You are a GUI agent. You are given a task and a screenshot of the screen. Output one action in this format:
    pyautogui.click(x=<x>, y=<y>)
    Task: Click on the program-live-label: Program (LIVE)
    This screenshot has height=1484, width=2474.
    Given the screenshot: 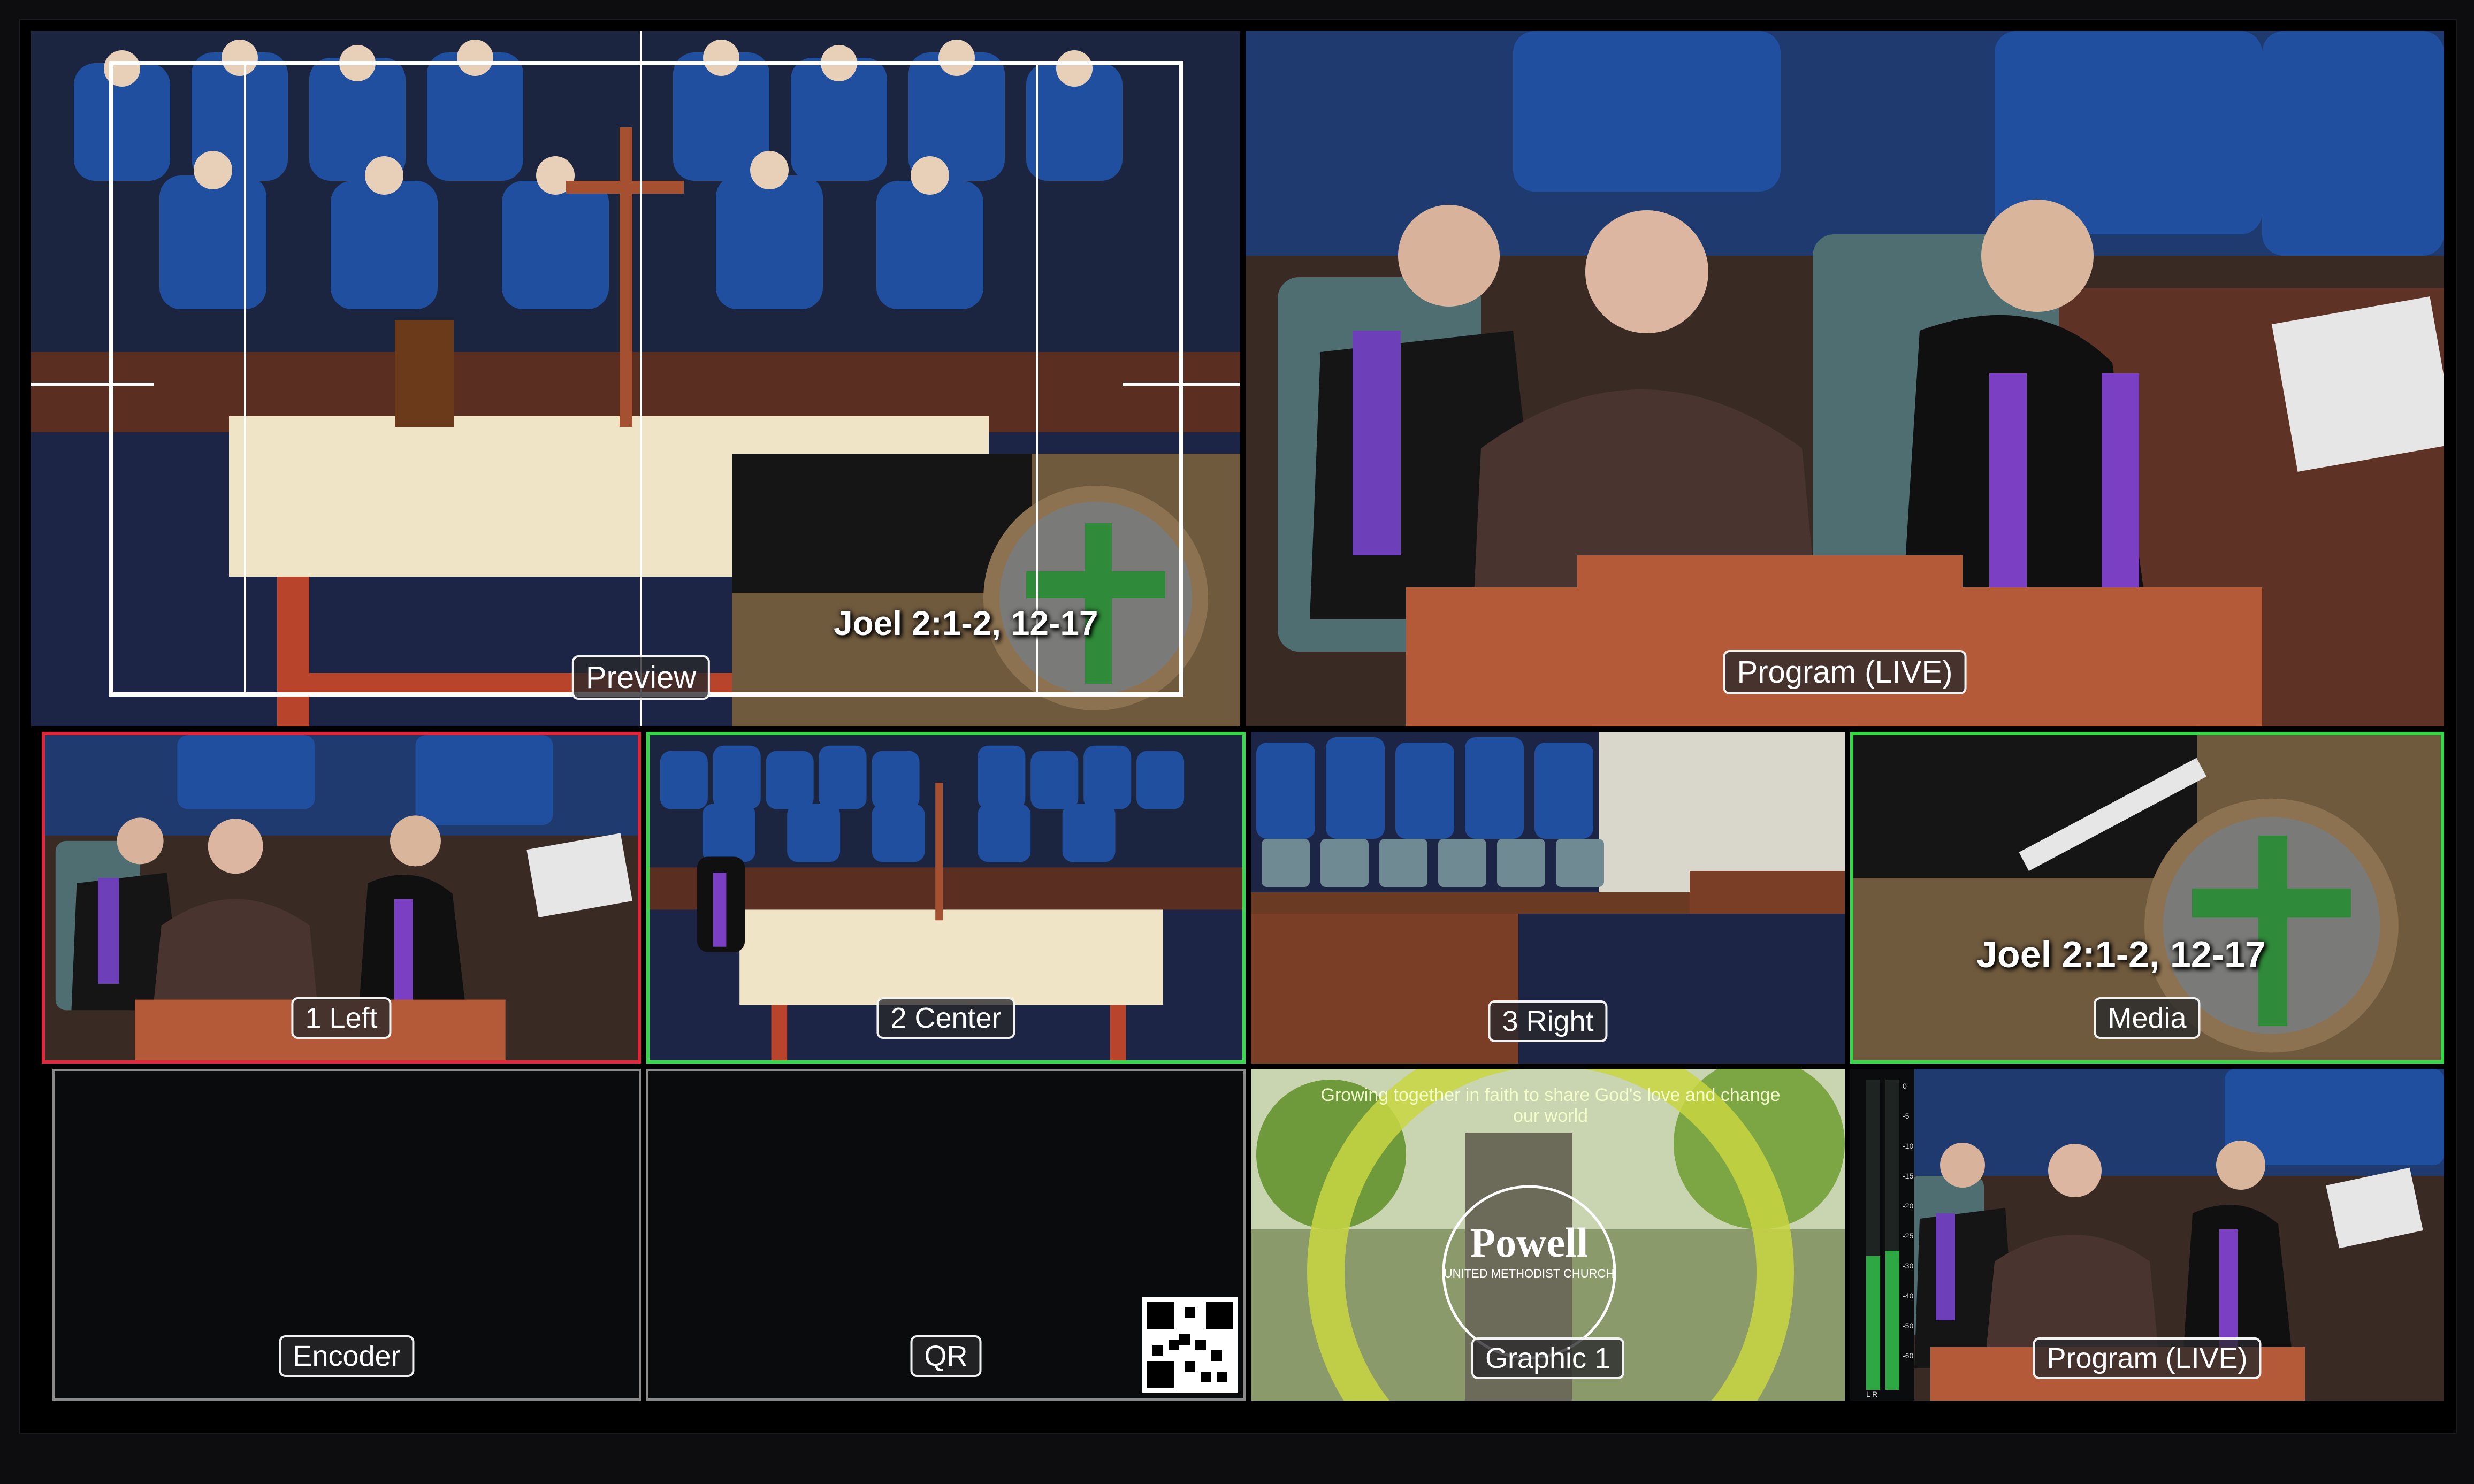 What is the action you would take?
    pyautogui.click(x=1845, y=672)
    